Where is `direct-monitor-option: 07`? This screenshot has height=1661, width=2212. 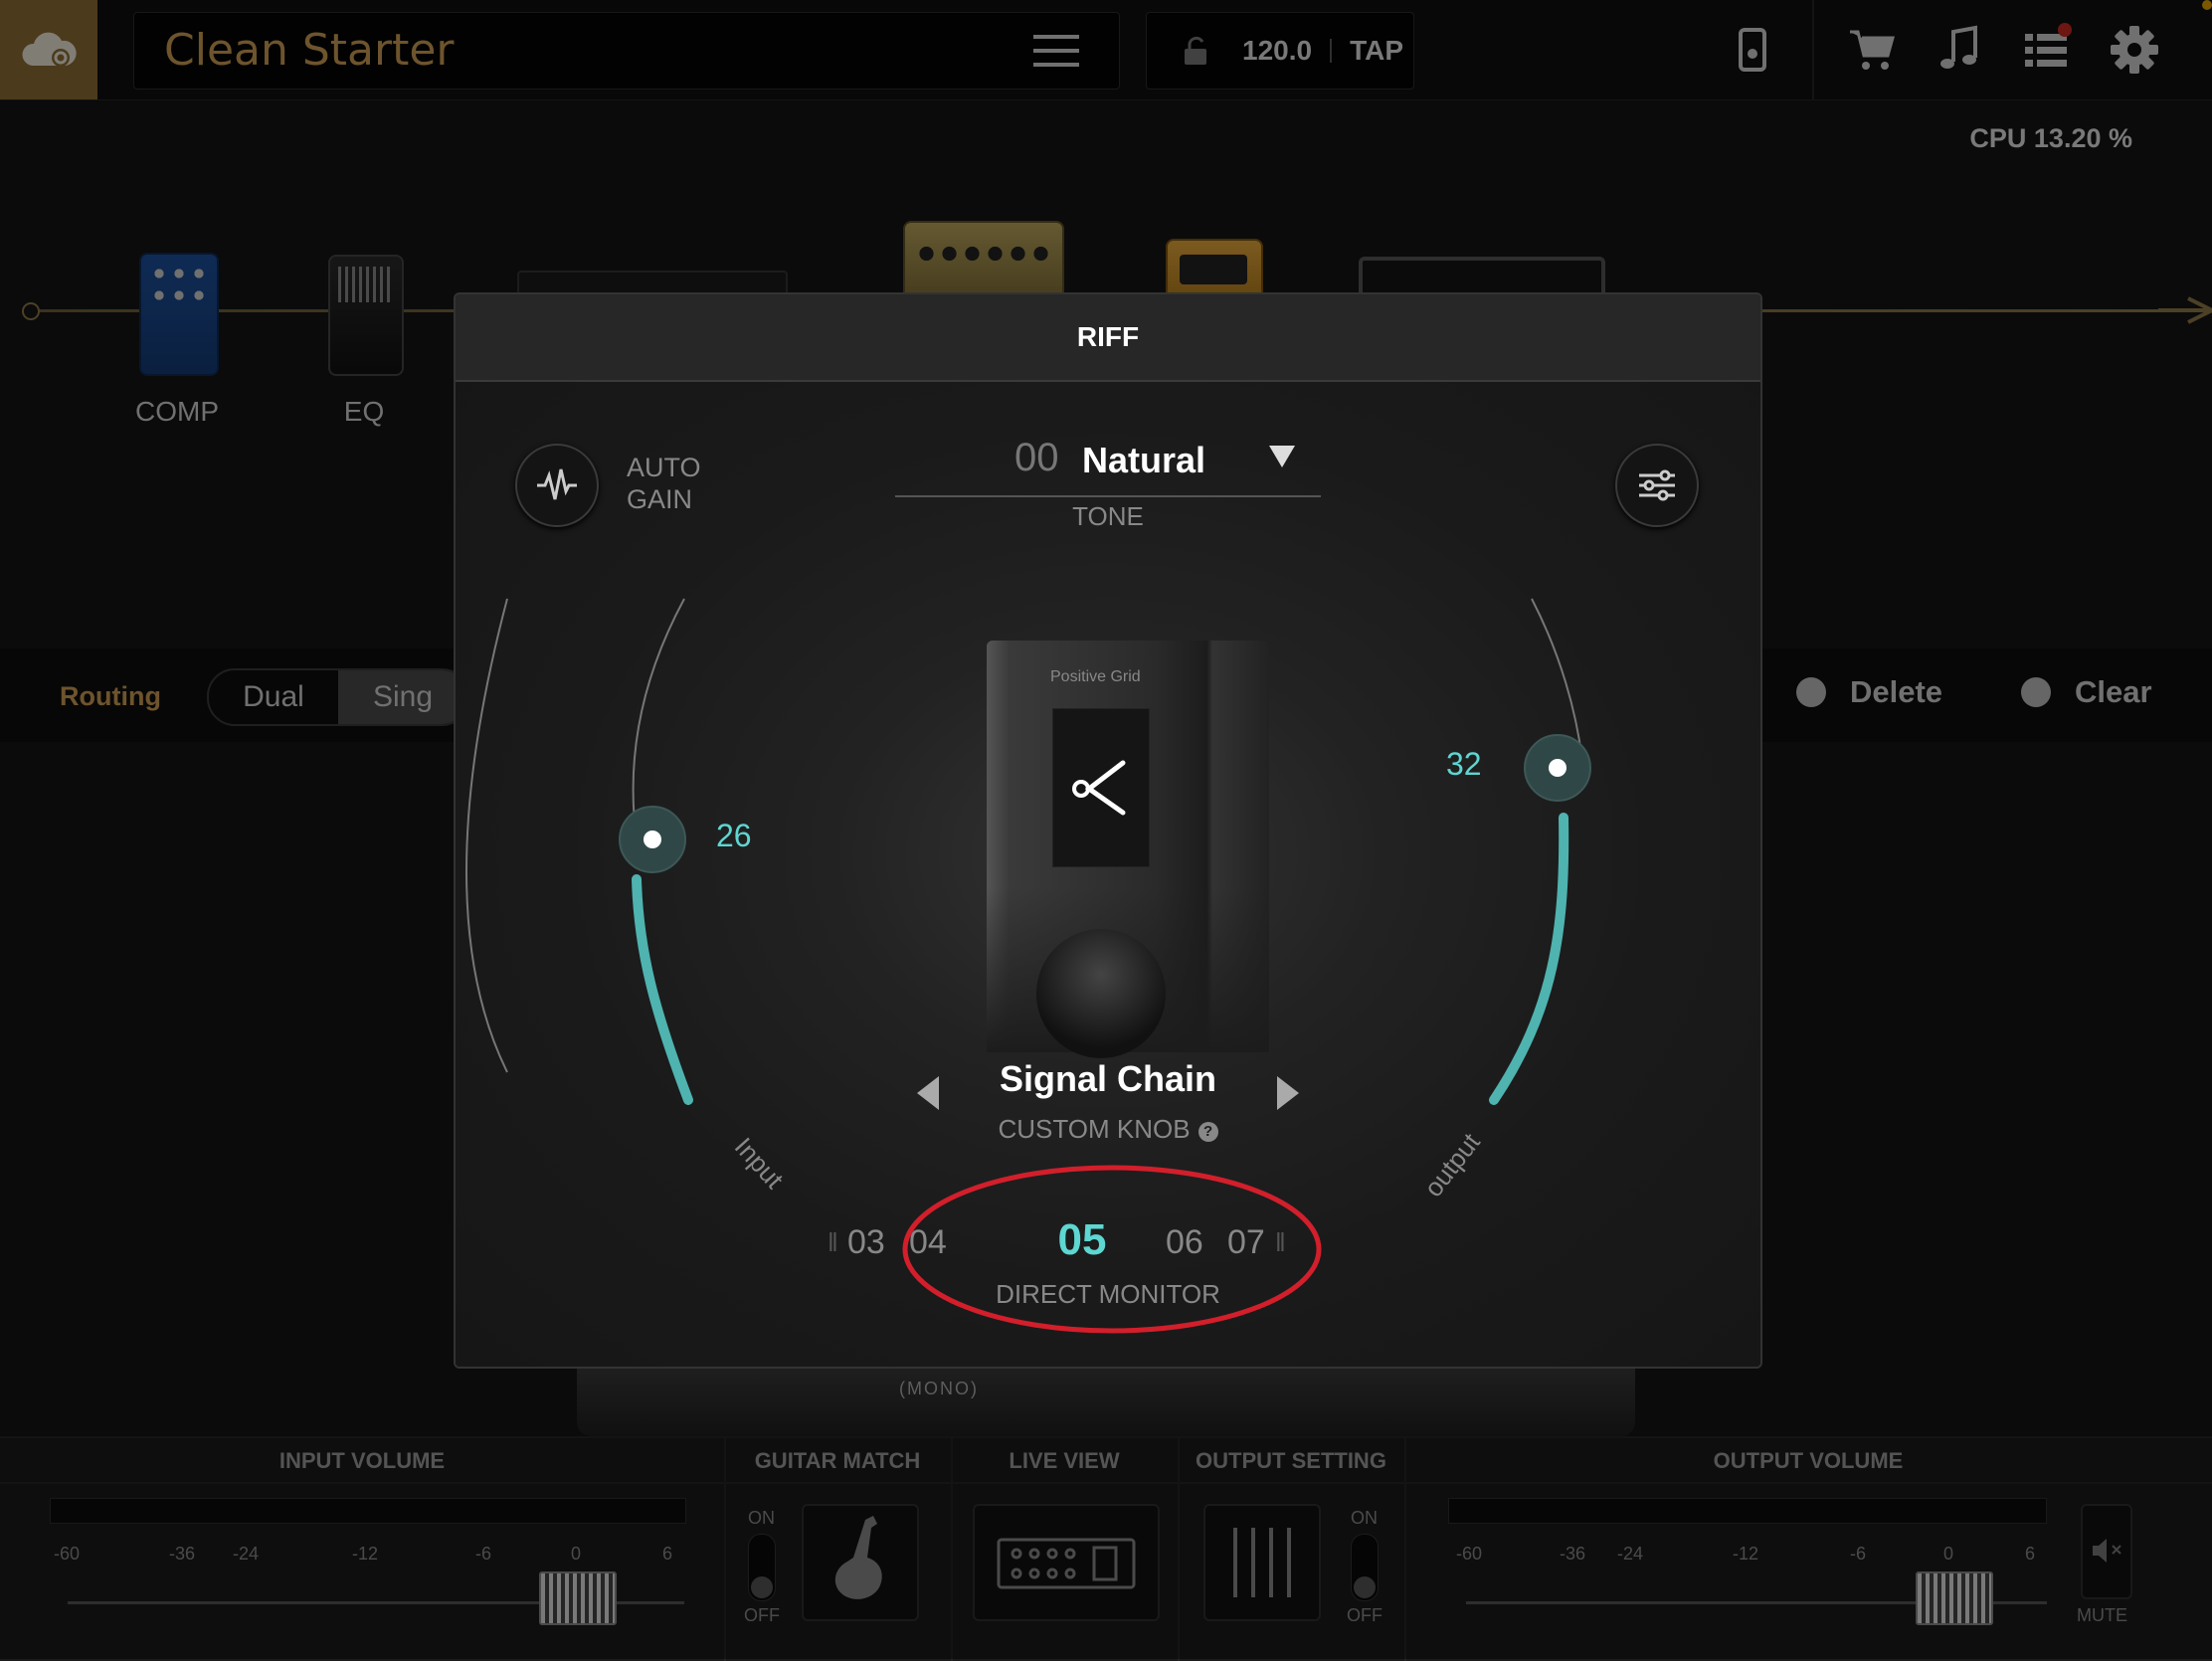 direct-monitor-option: 07 is located at coordinates (1246, 1242).